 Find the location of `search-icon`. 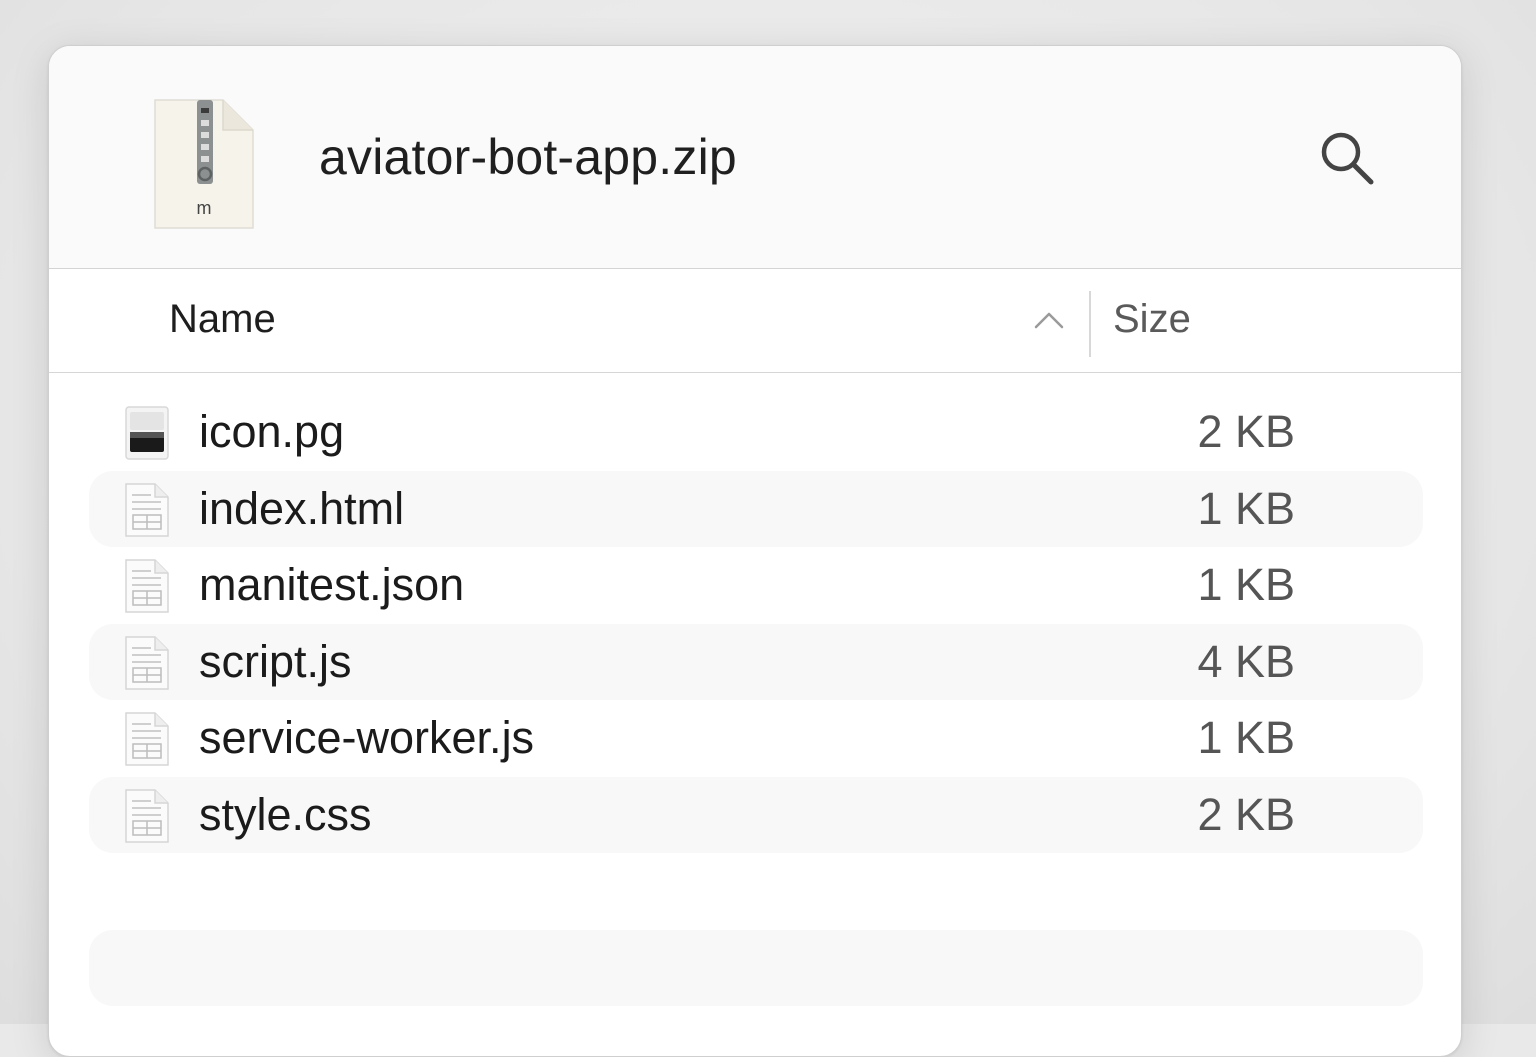

search-icon is located at coordinates (1347, 158).